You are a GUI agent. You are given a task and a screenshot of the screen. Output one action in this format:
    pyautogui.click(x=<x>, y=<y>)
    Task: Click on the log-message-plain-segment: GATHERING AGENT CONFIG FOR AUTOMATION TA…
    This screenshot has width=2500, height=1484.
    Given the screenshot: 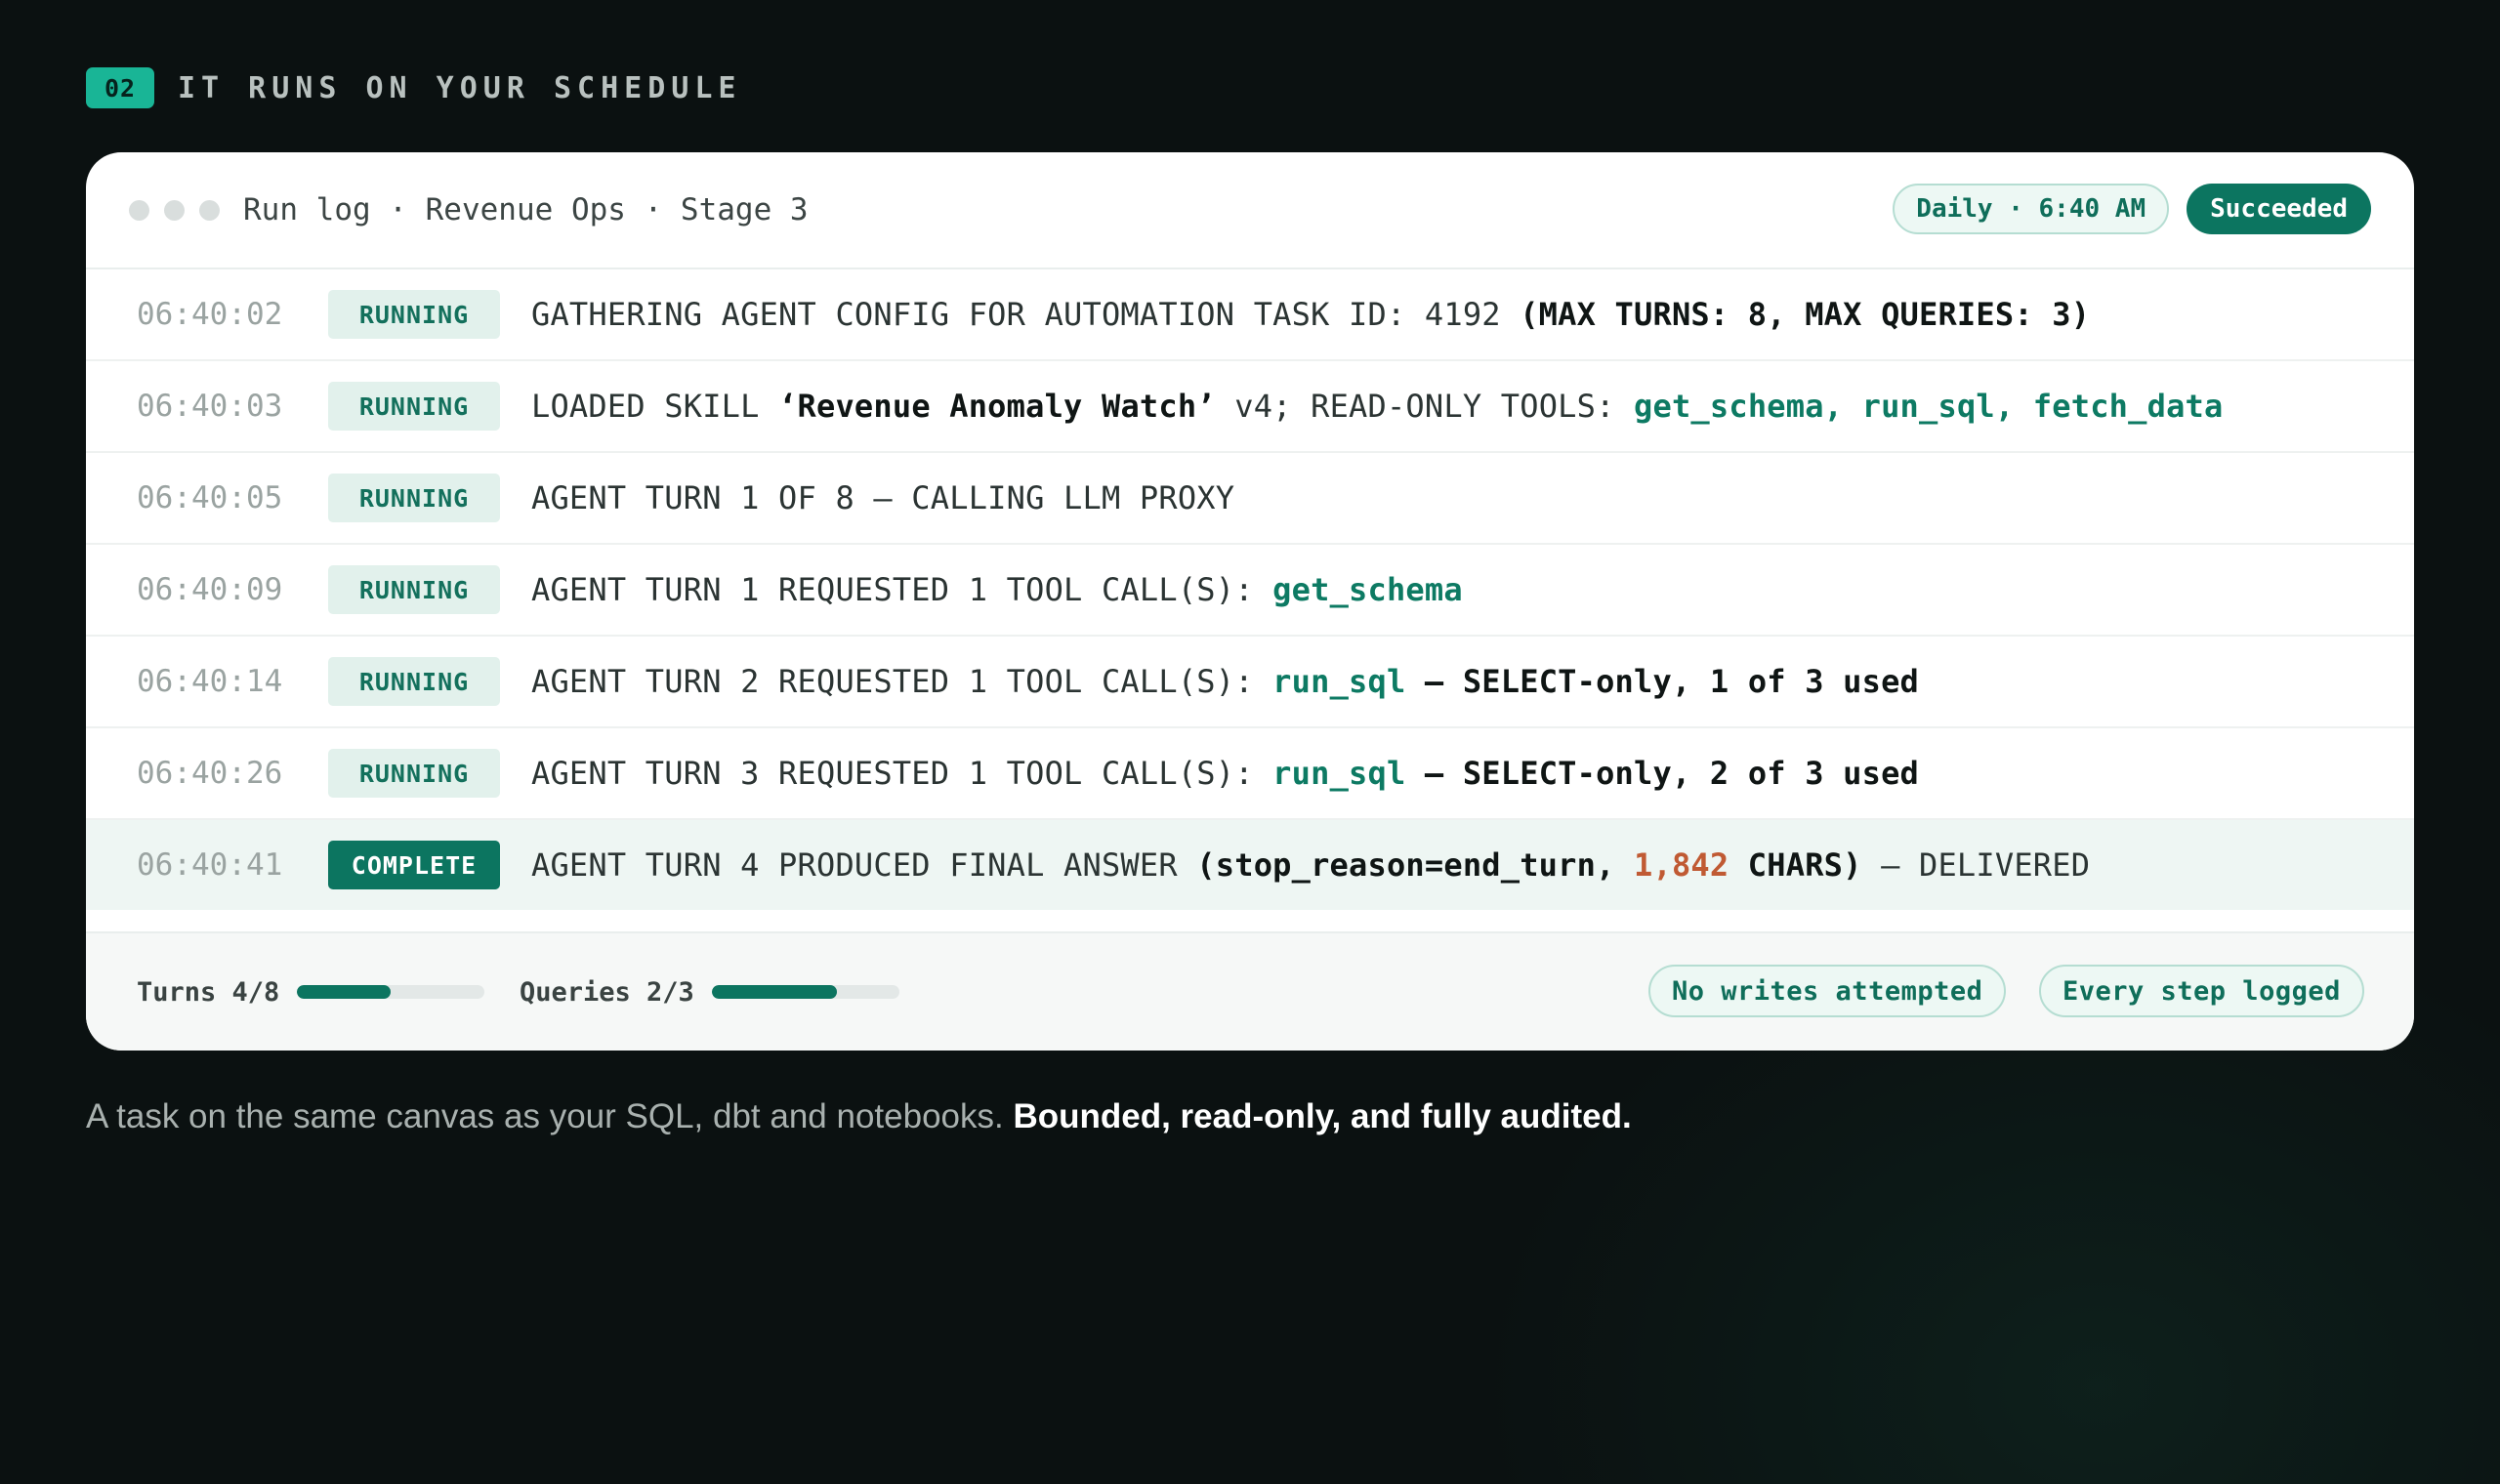 What is the action you would take?
    pyautogui.click(x=1026, y=315)
    